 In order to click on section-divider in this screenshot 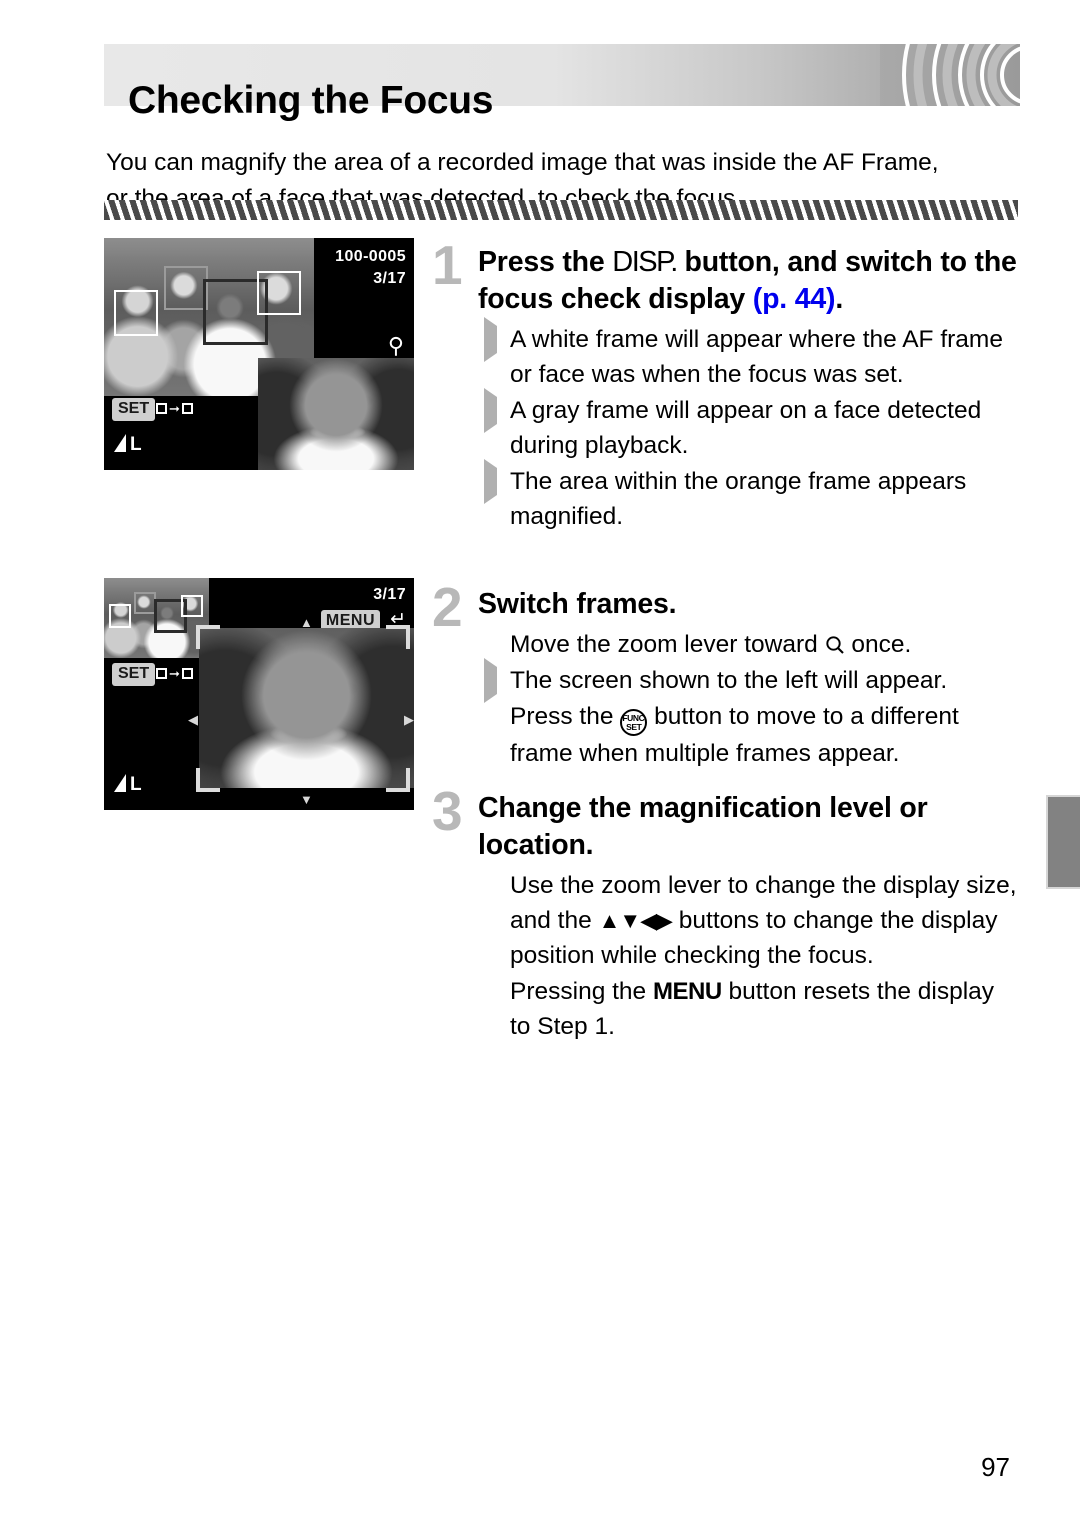, I will do `click(561, 210)`.